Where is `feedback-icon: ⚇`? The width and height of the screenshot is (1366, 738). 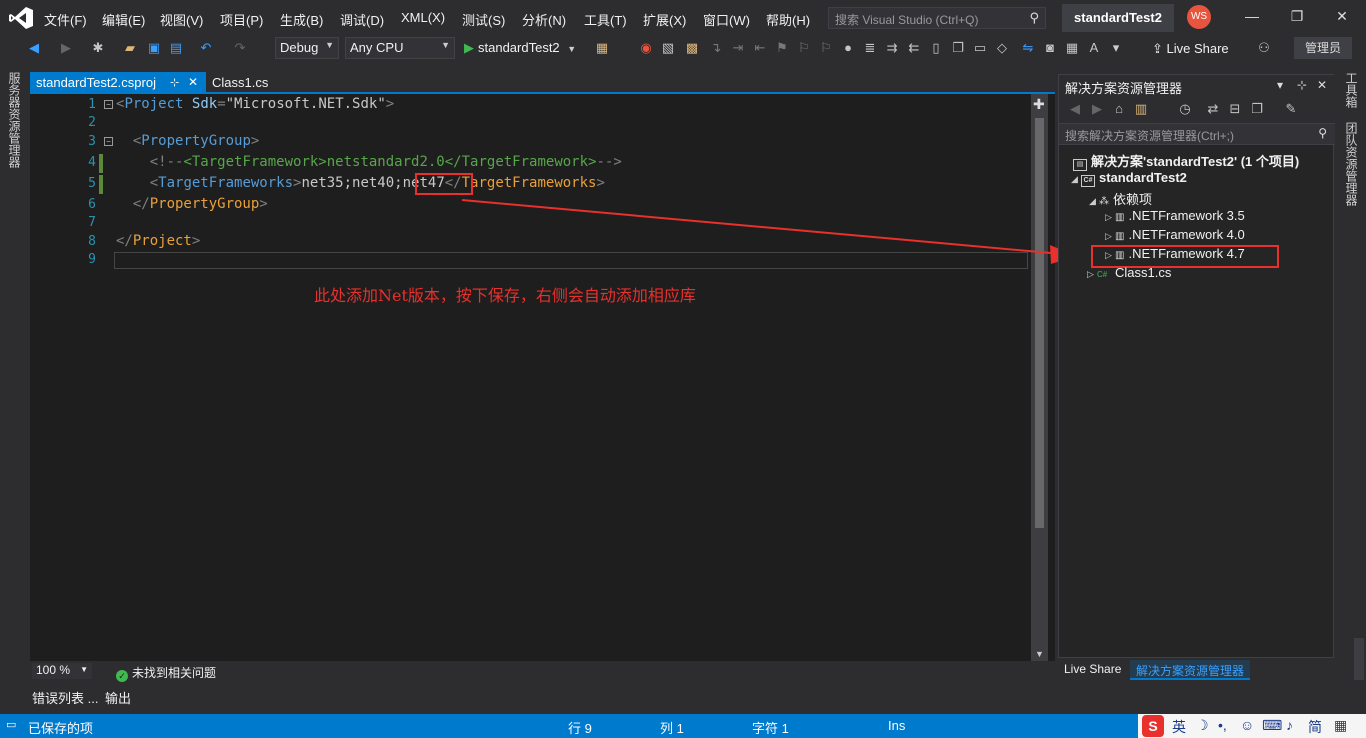 feedback-icon: ⚇ is located at coordinates (1264, 48).